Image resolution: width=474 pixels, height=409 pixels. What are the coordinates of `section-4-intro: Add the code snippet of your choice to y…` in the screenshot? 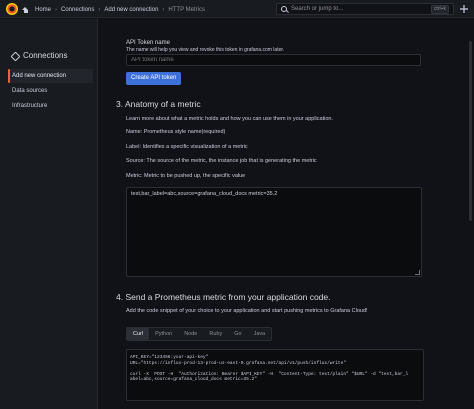 It's located at (247, 311).